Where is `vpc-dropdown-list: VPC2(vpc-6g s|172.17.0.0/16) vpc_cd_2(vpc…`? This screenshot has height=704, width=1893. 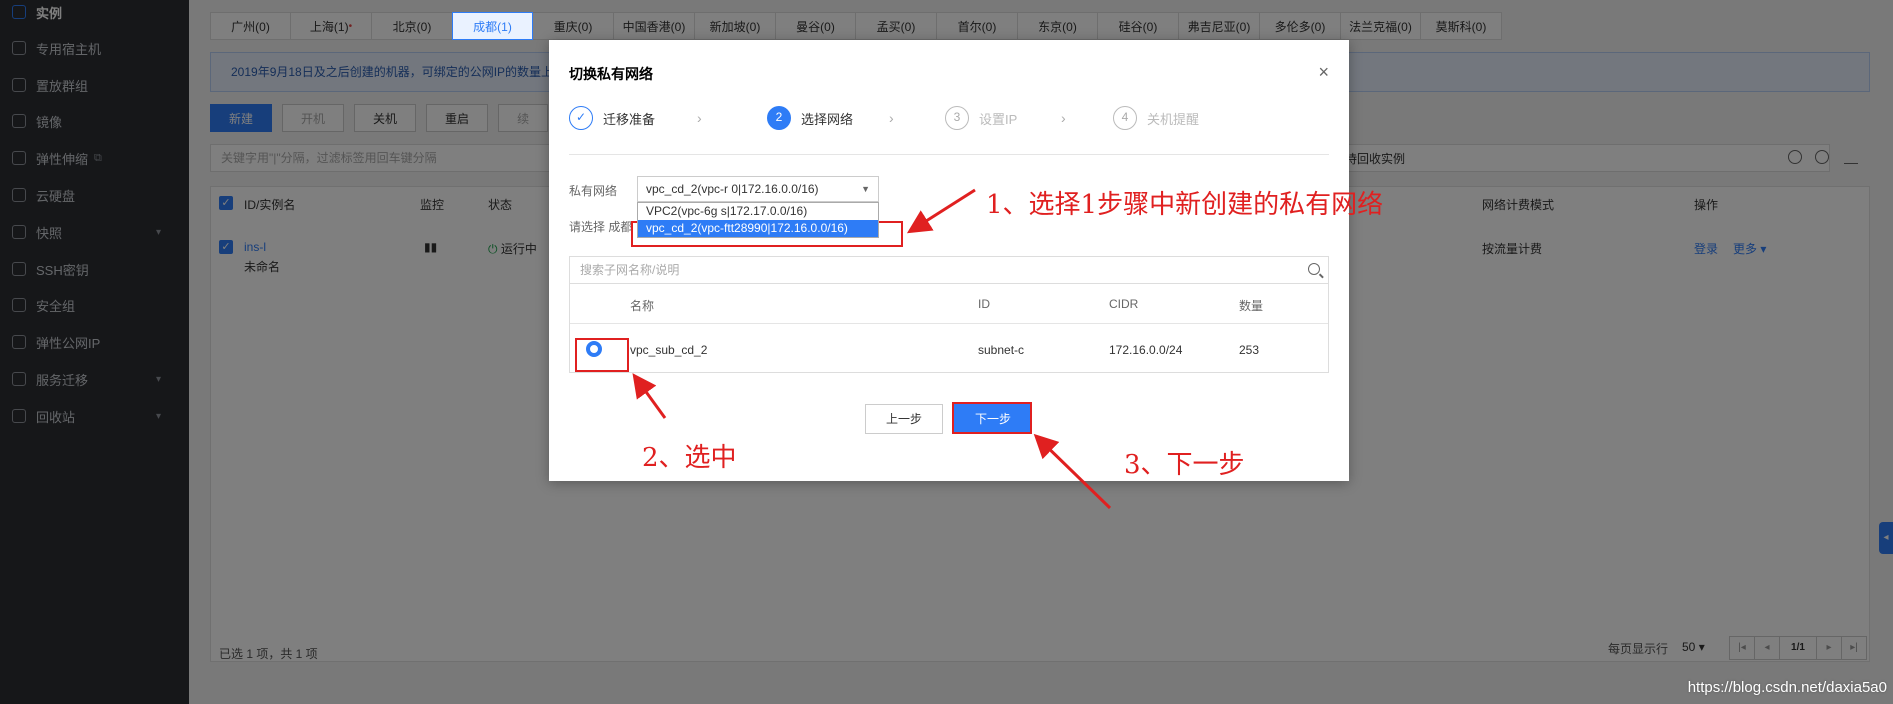
vpc-dropdown-list: VPC2(vpc-6g s|172.17.0.0/16) vpc_cd_2(vpc… is located at coordinates (758, 220).